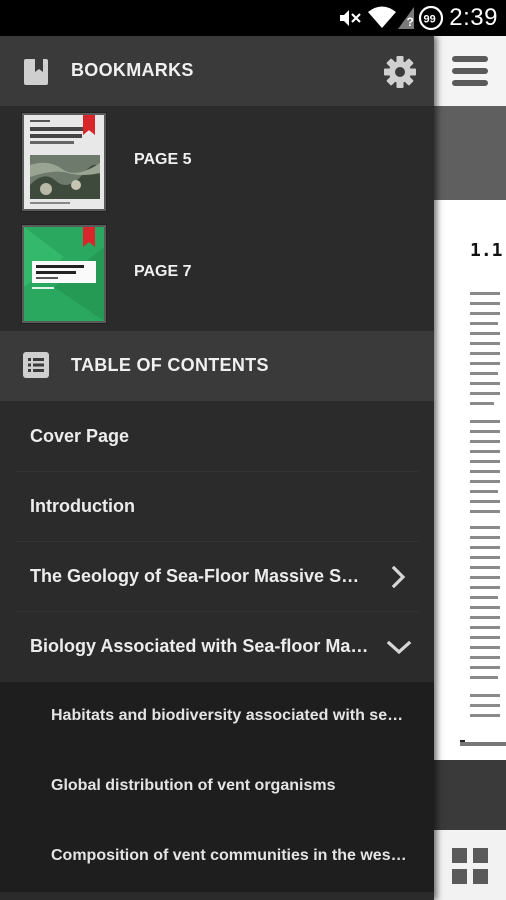  I want to click on toc-item-introduction: Introduction, so click(217, 507).